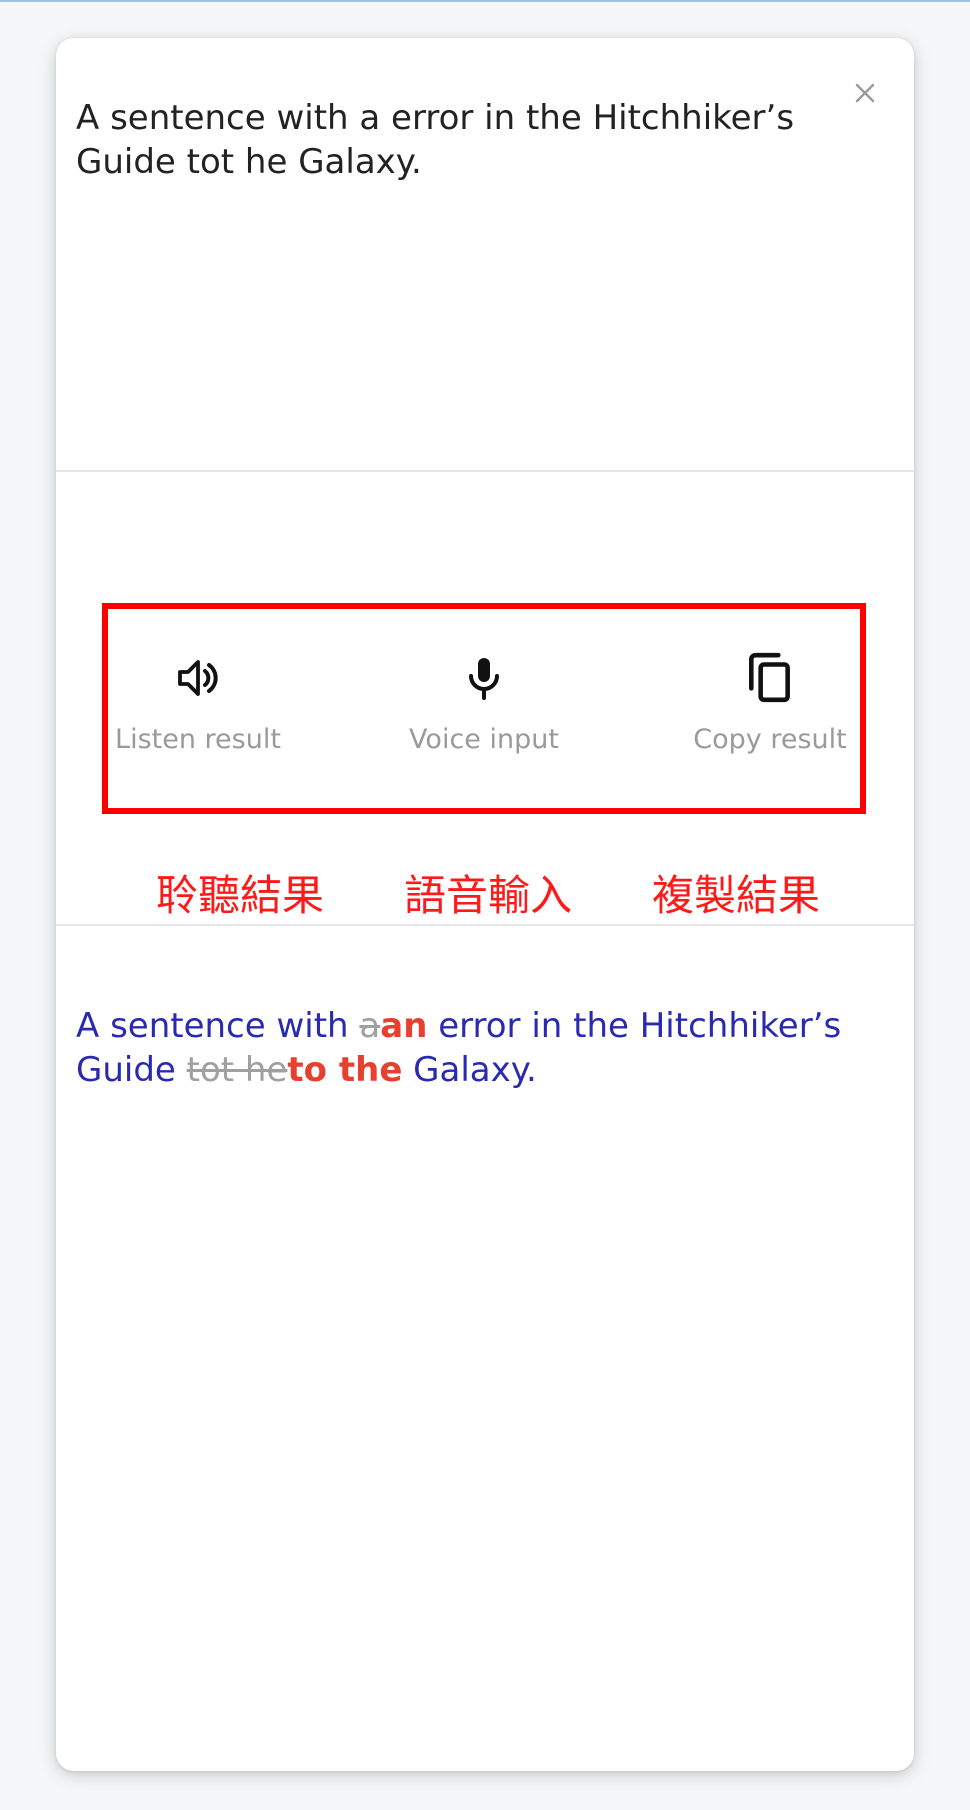 The image size is (970, 1810). I want to click on caption-copy-result: 複製結果, so click(735, 895).